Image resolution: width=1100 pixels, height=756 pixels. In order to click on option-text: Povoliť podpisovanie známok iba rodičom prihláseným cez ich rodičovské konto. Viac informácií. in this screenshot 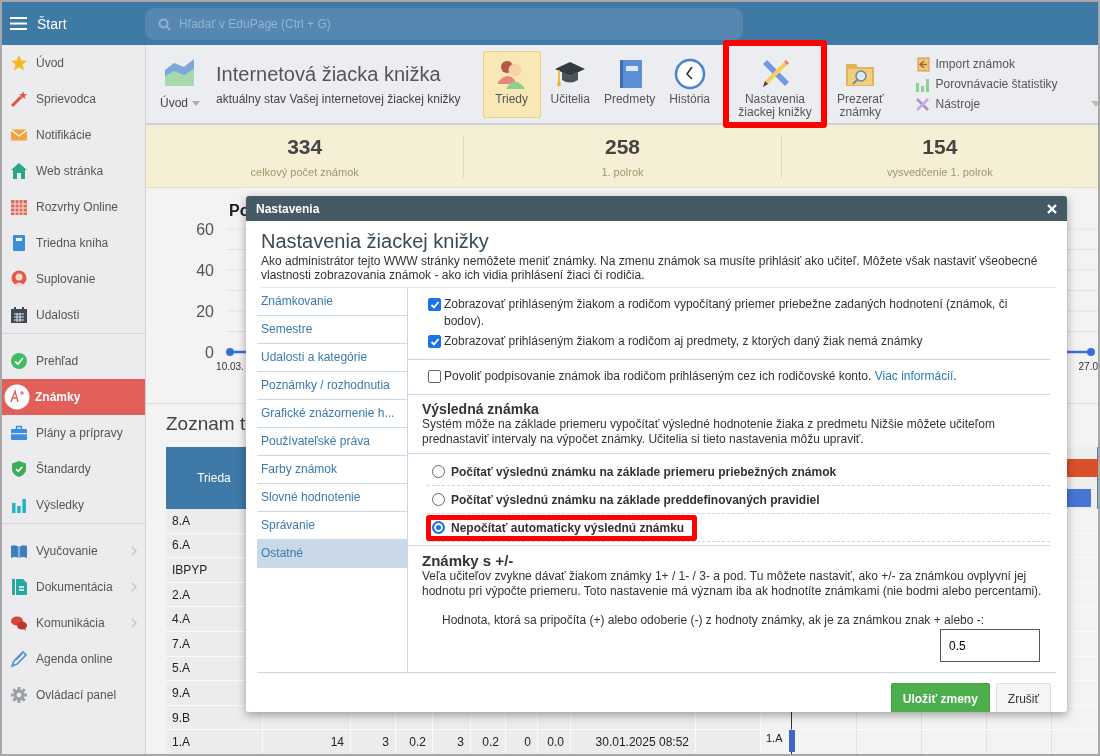, I will do `click(700, 376)`.